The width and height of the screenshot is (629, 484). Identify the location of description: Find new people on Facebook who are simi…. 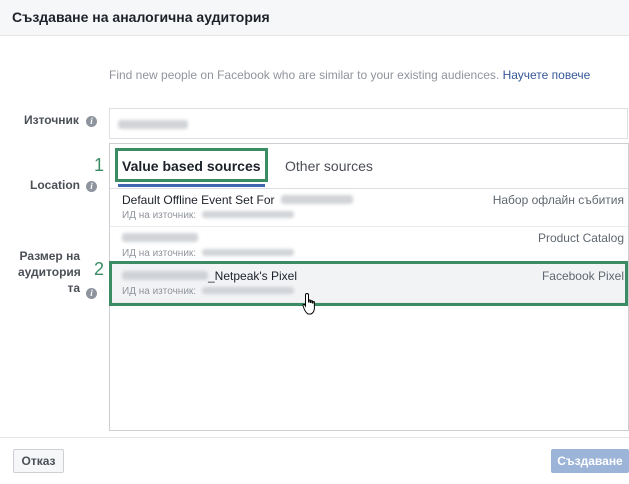
(349, 75).